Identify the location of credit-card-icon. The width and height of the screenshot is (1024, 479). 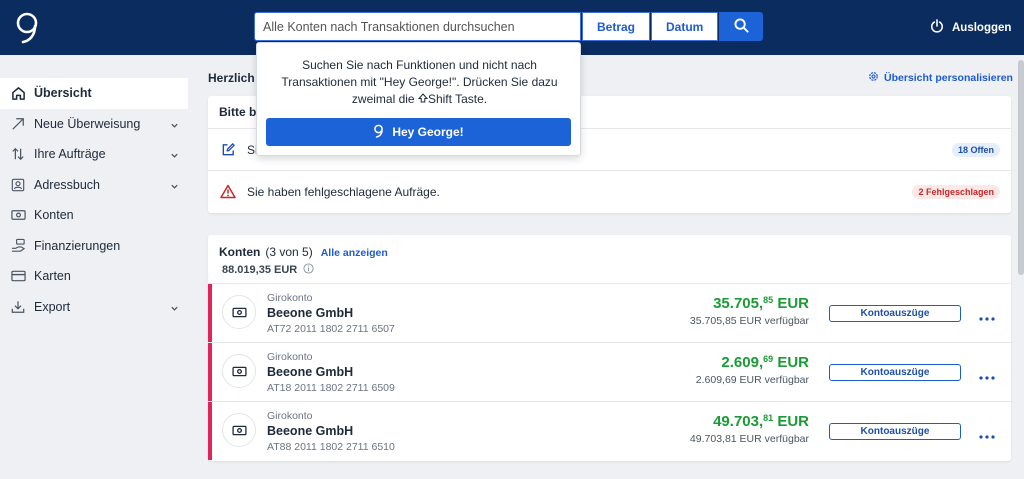
(18, 276).